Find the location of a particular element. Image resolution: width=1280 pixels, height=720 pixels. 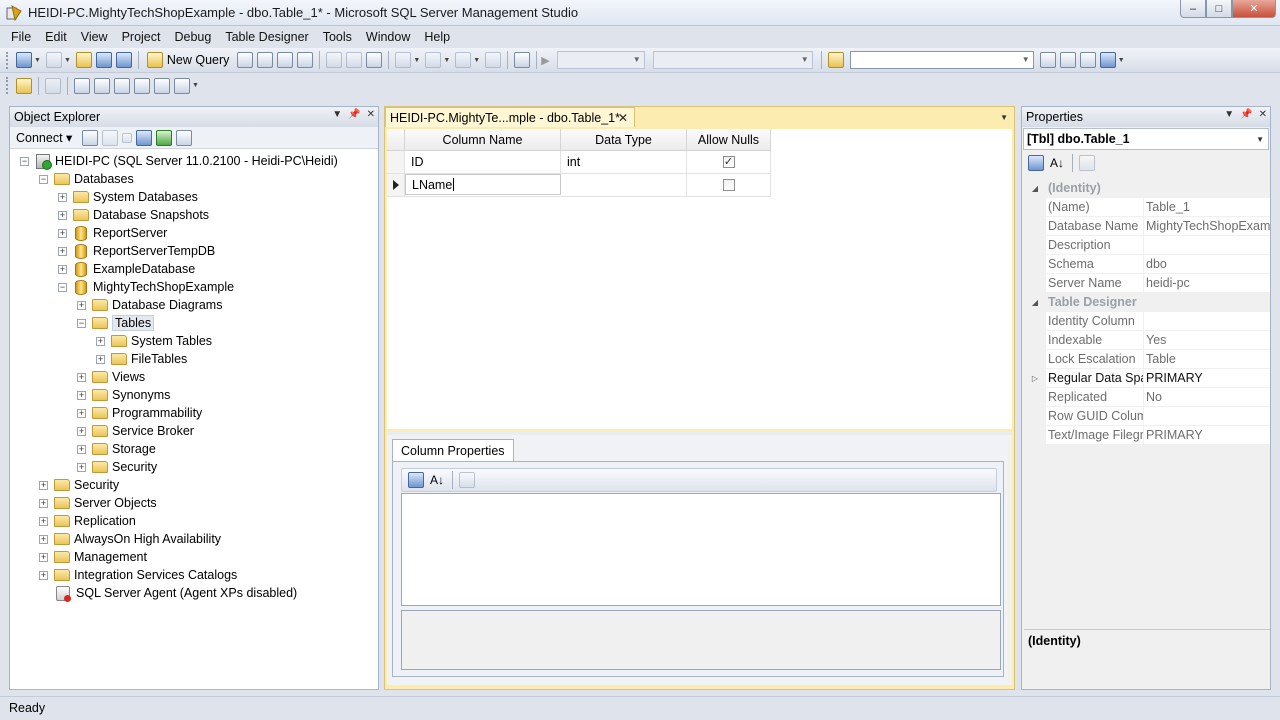

row-selector is located at coordinates (396, 185).